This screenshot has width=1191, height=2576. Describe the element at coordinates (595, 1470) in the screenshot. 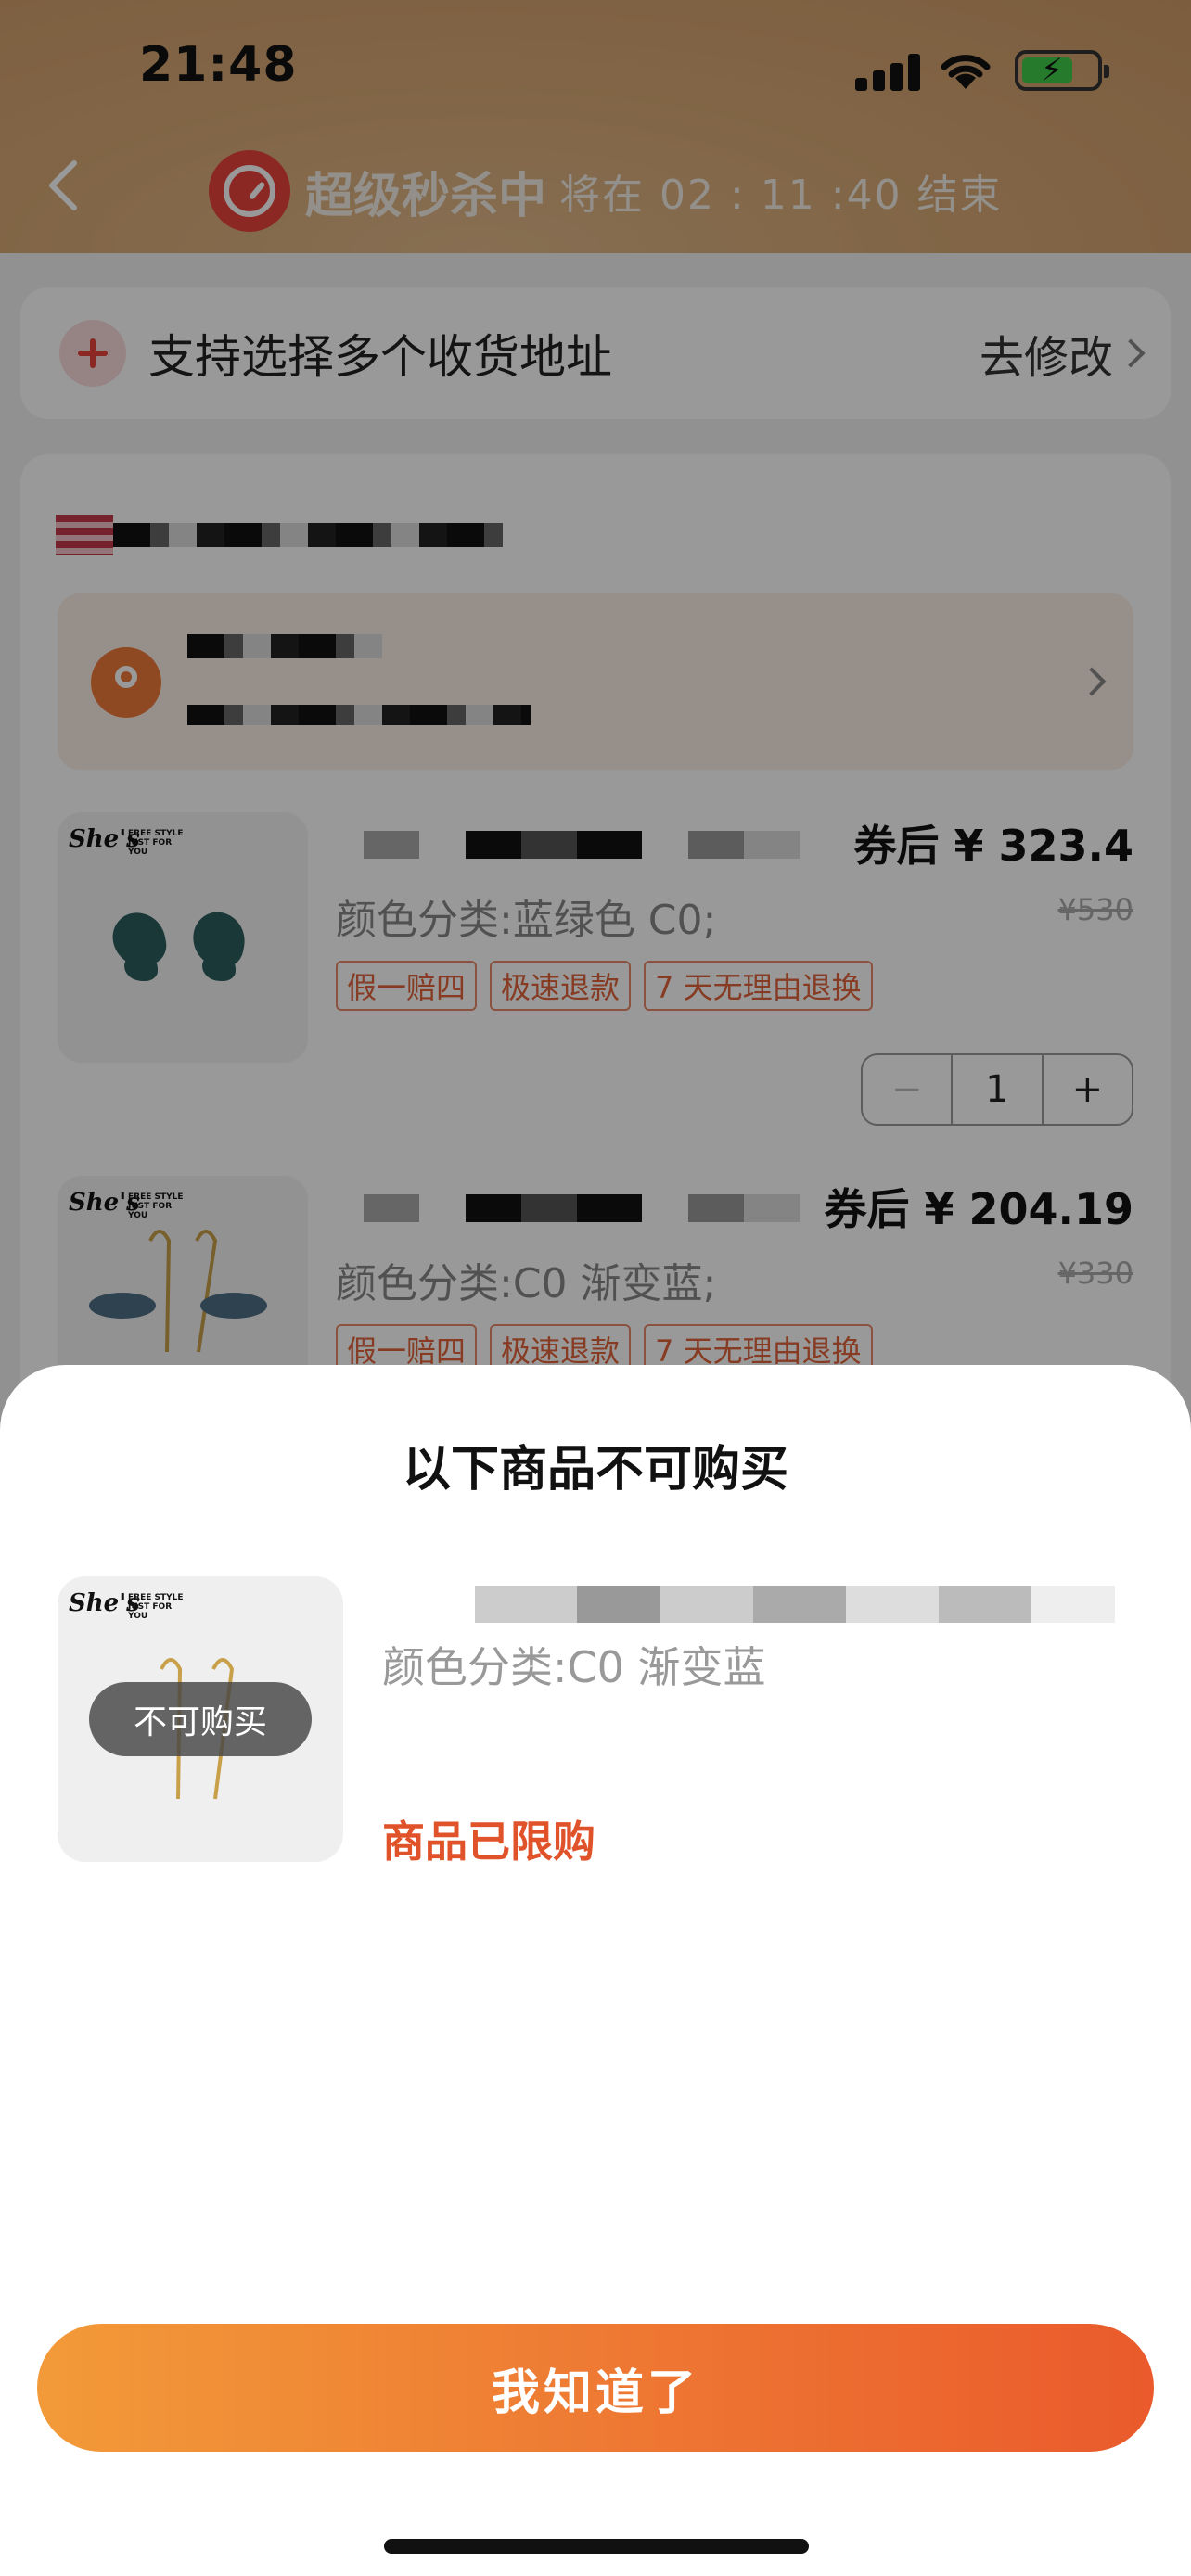

I see `sheet-title: 以下商品不可购买` at that location.